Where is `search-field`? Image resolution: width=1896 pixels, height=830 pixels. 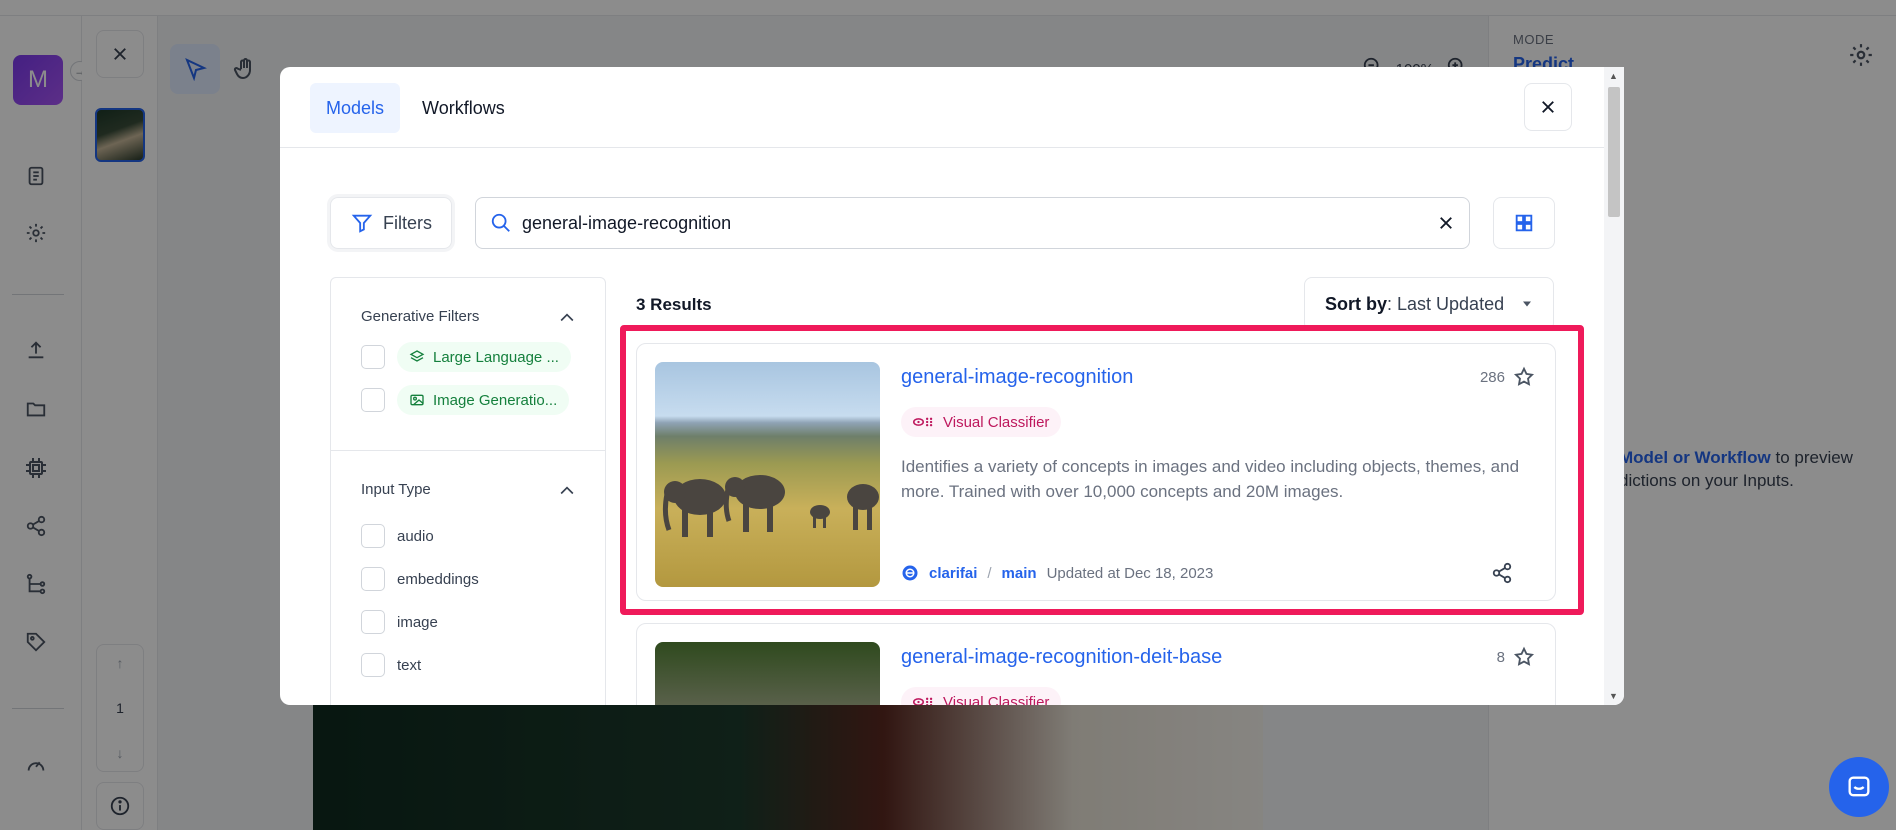
search-field is located at coordinates (972, 223).